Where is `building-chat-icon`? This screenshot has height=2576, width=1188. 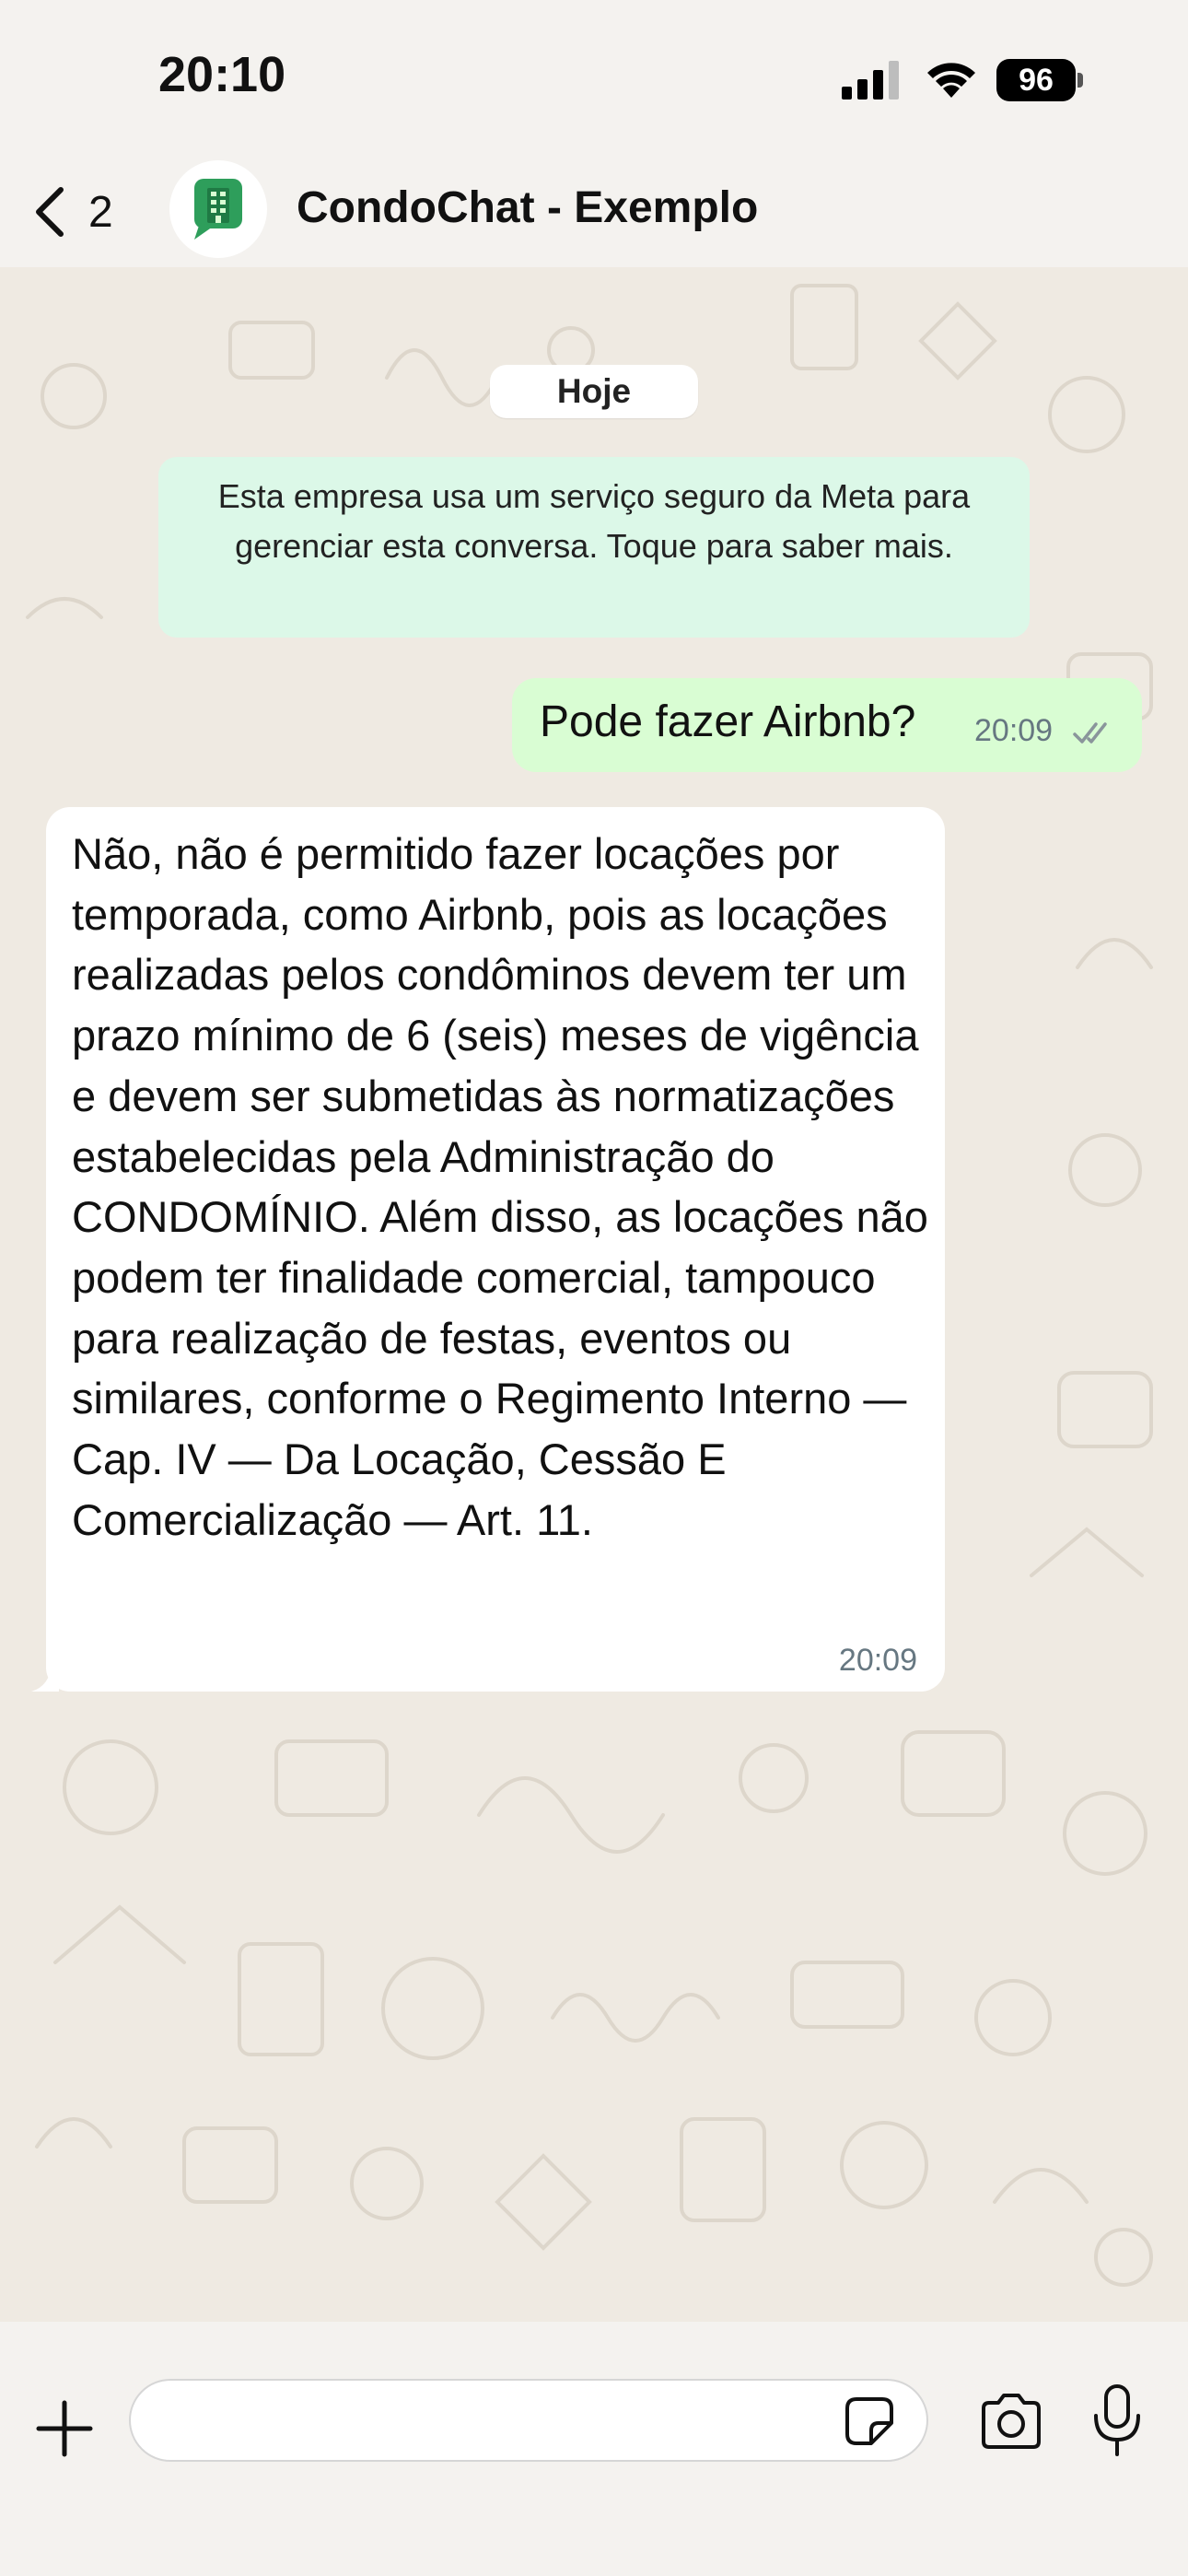 building-chat-icon is located at coordinates (218, 209).